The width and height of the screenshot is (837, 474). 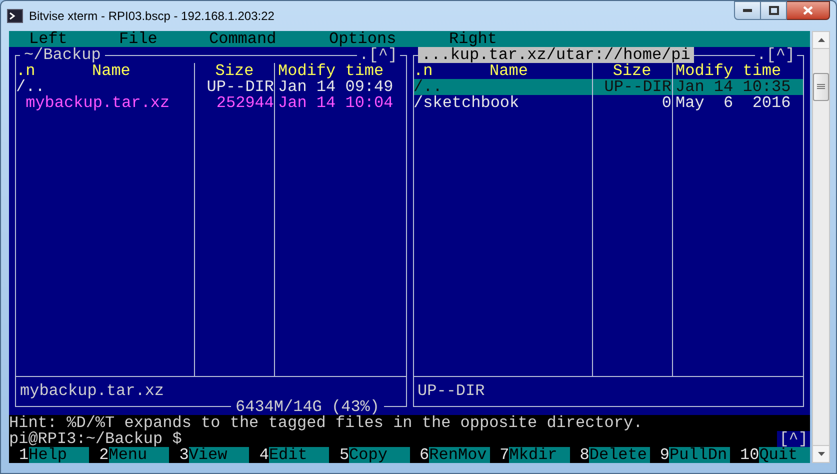 I want to click on menu-item: Options, so click(x=389, y=39).